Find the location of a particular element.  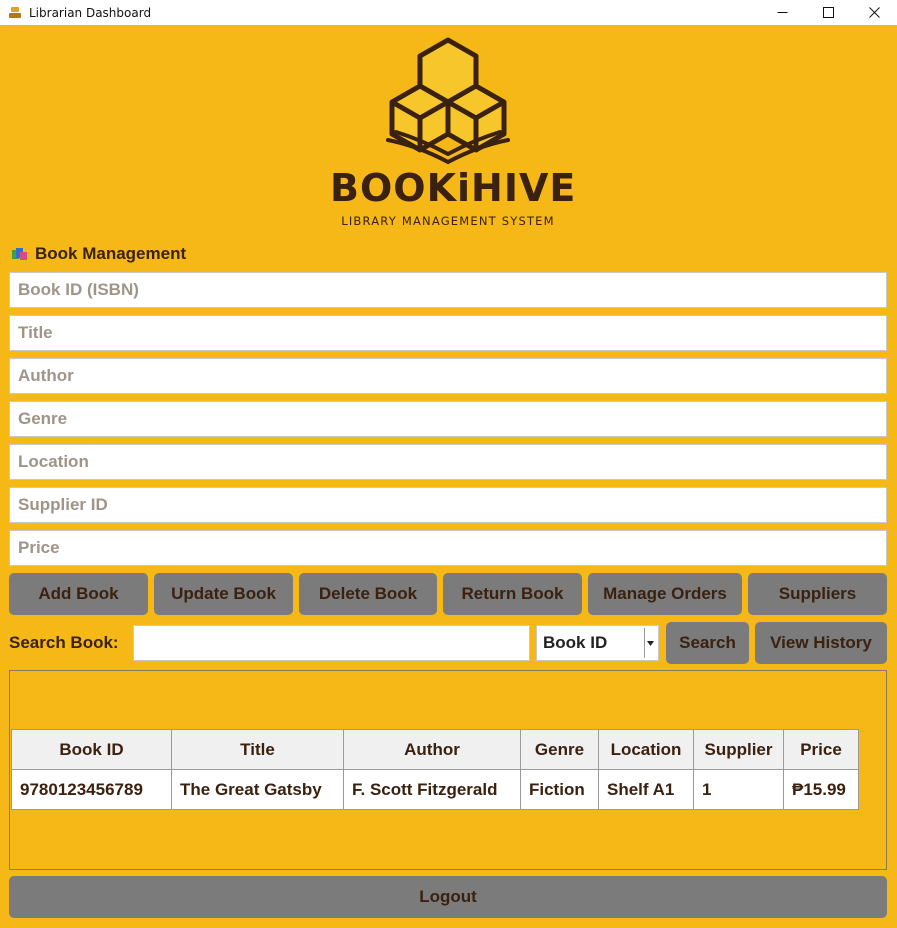

column-header-location: Location is located at coordinates (646, 749).